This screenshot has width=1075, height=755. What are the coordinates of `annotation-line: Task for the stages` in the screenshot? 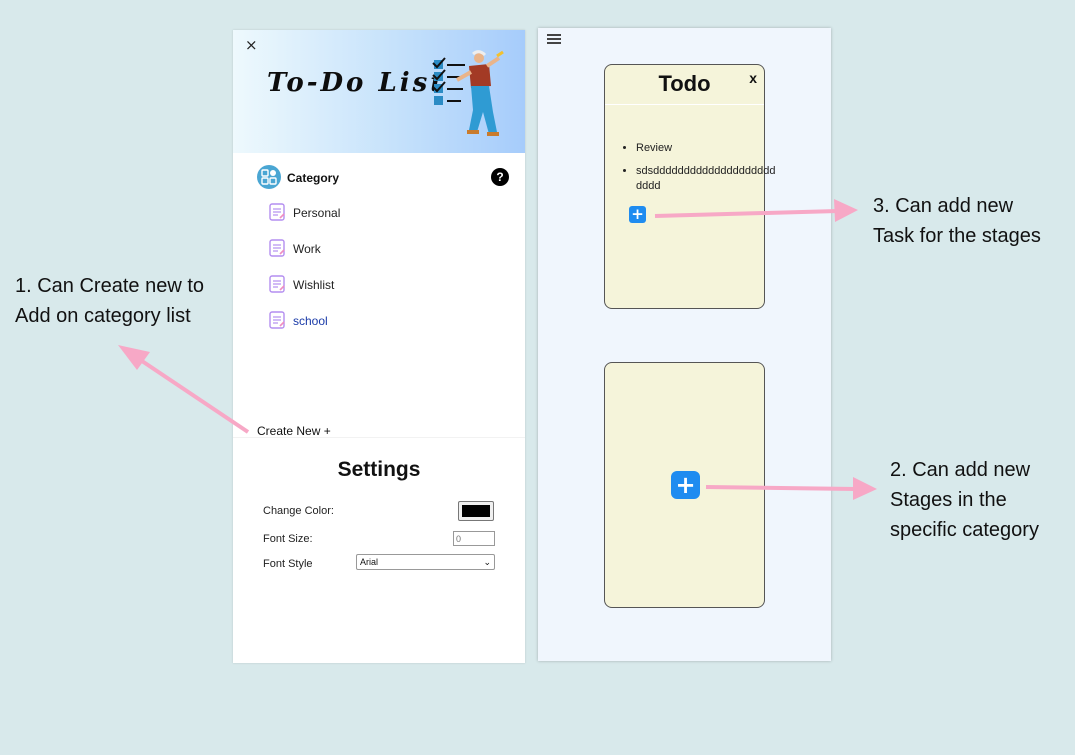 It's located at (957, 236).